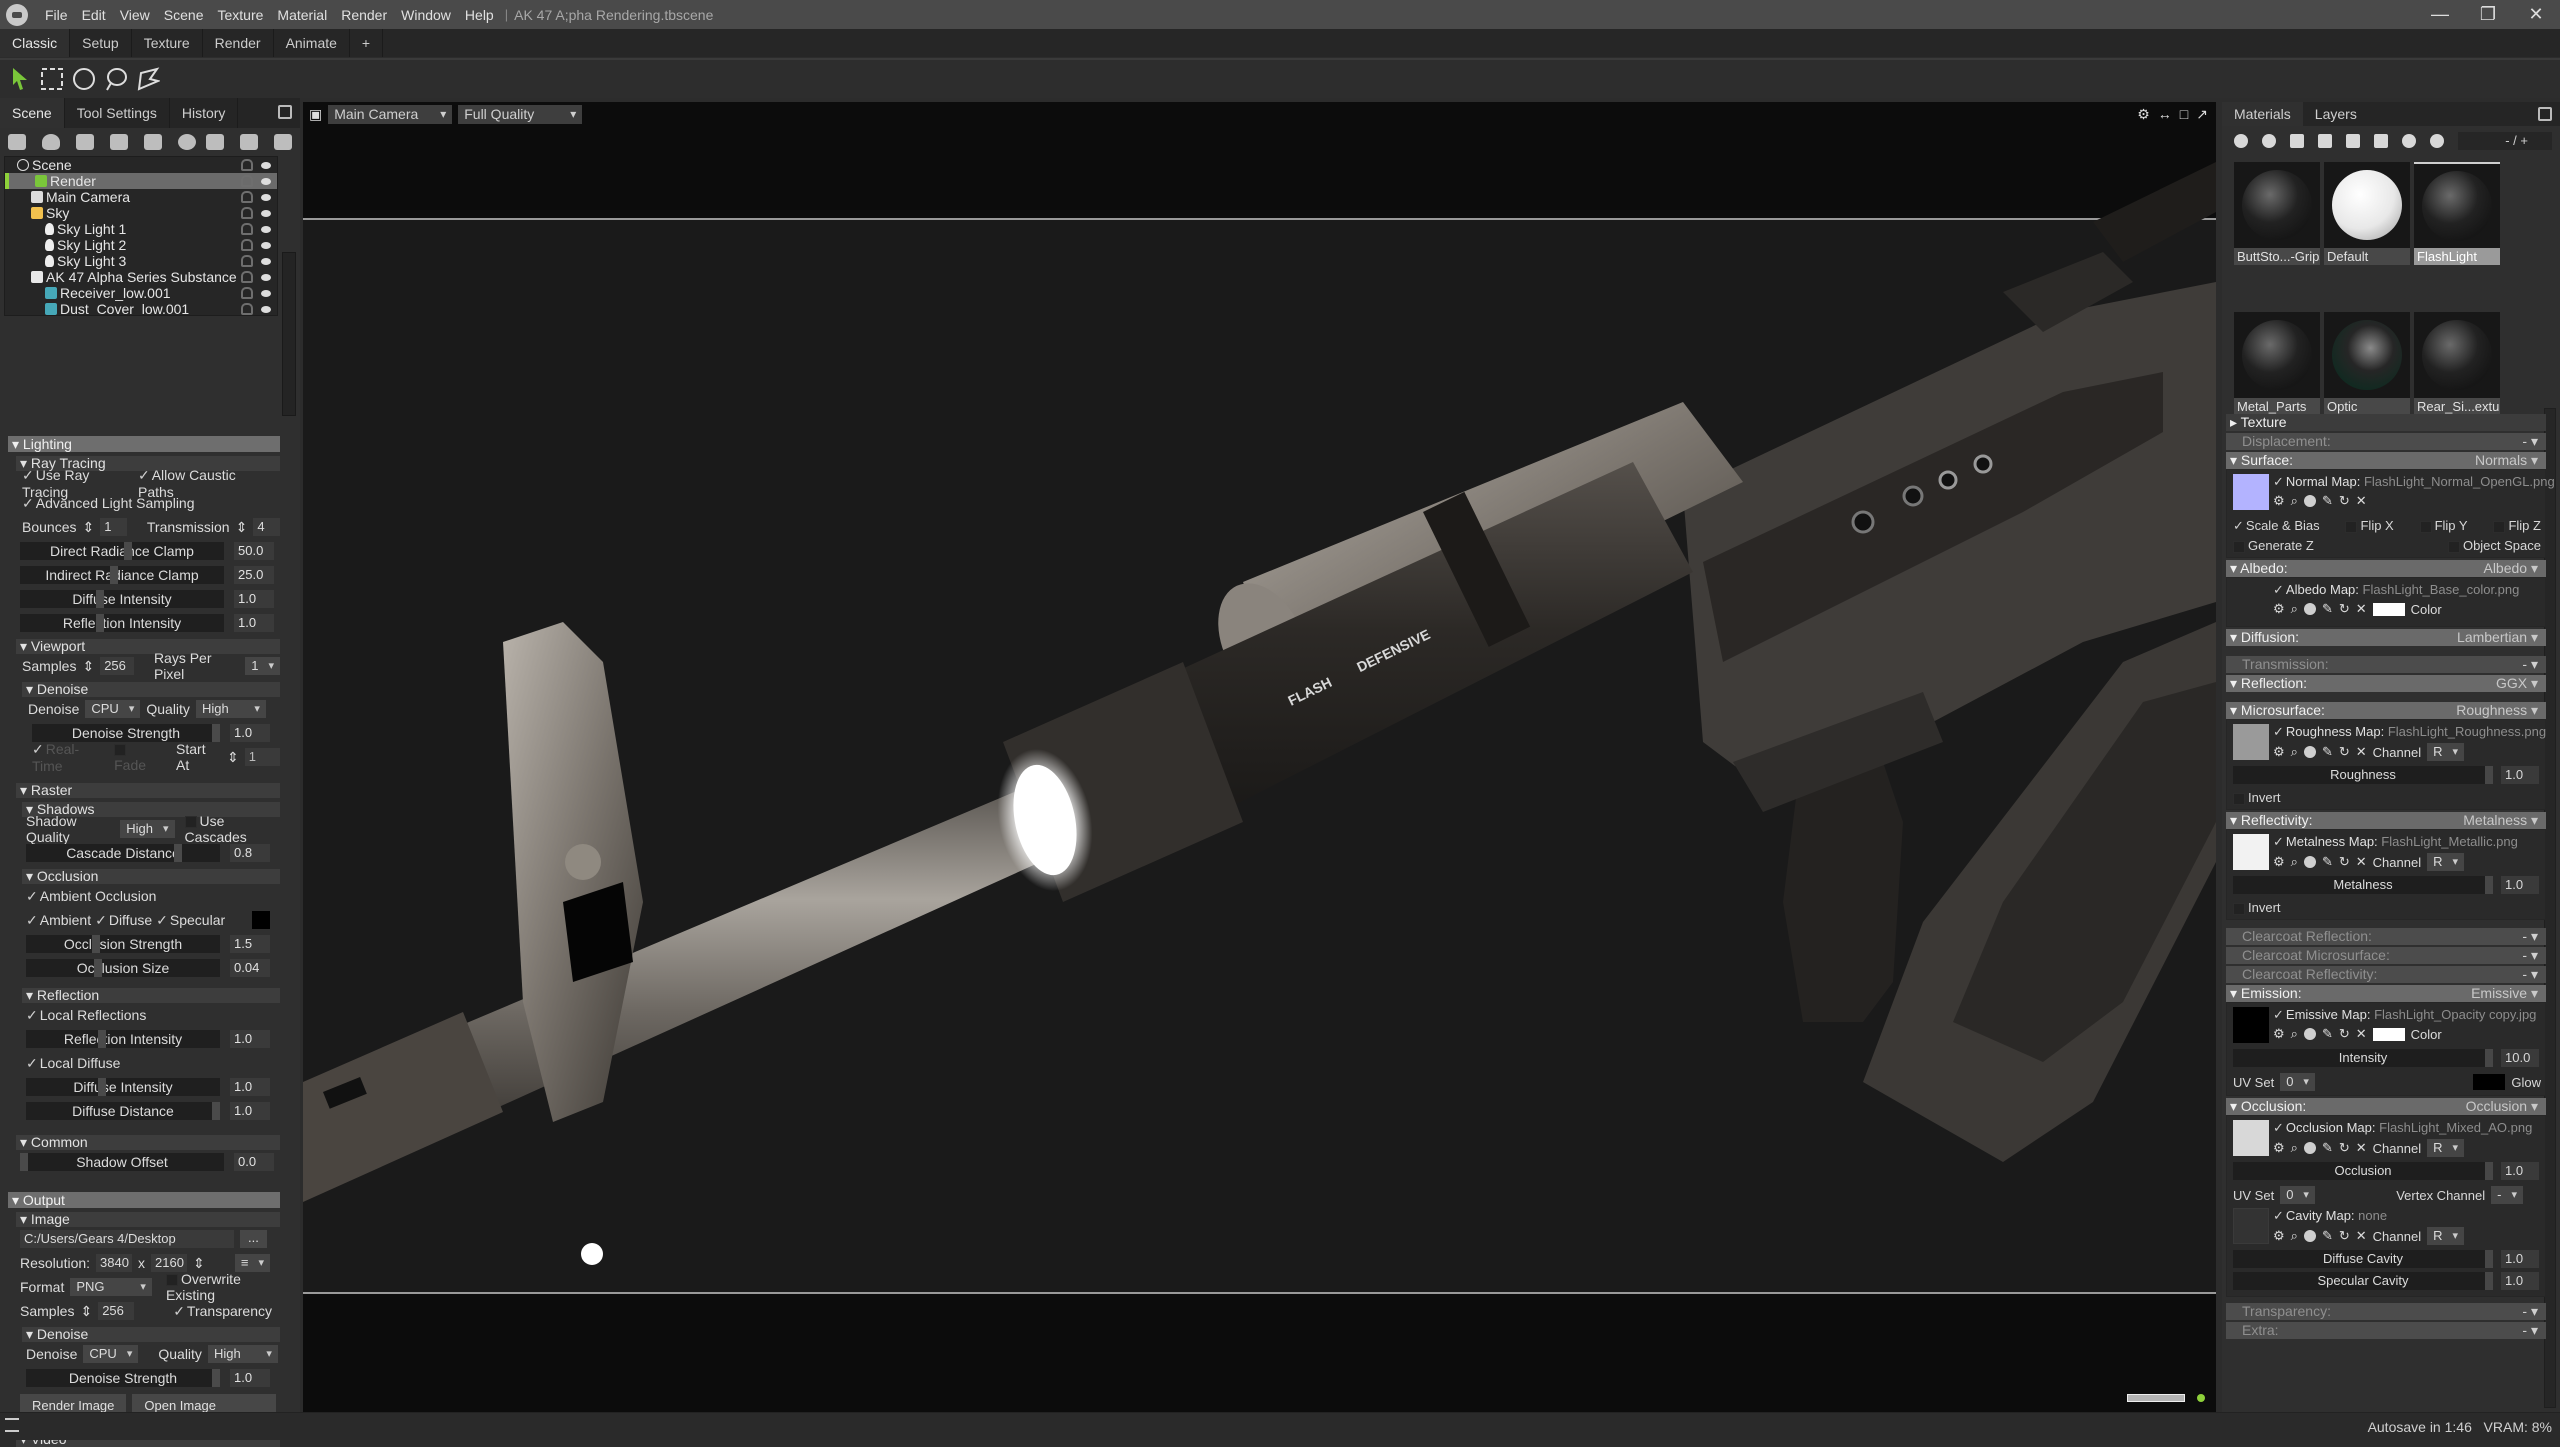  What do you see at coordinates (2386, 637) in the screenshot?
I see `diffusion-section: ▾ Diffusion: Lambertian ▾` at bounding box center [2386, 637].